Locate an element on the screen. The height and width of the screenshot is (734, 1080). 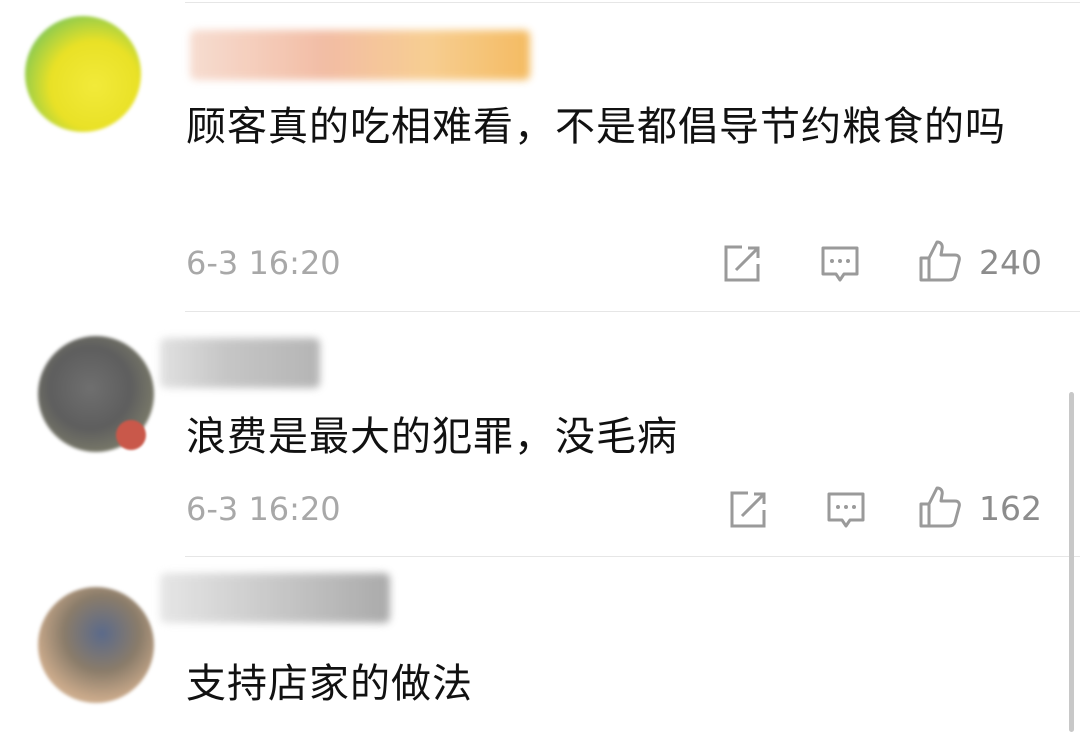
like-button: 240 is located at coordinates (979, 263).